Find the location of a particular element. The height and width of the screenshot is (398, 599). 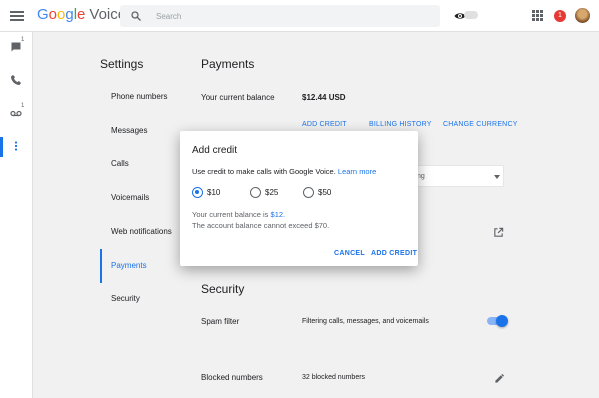

balance-note: Your current balance is $12. is located at coordinates (238, 214).